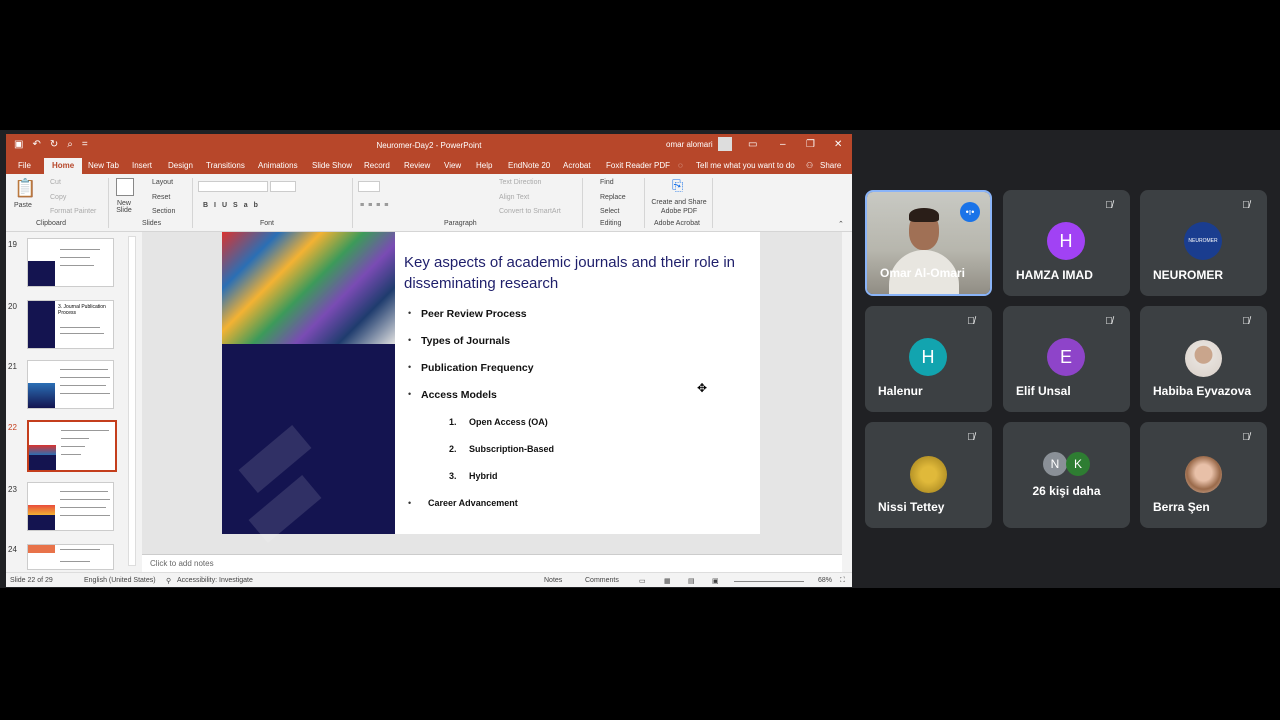 This screenshot has height=720, width=1280. What do you see at coordinates (278, 165) in the screenshot?
I see `tab-animations: Animations` at bounding box center [278, 165].